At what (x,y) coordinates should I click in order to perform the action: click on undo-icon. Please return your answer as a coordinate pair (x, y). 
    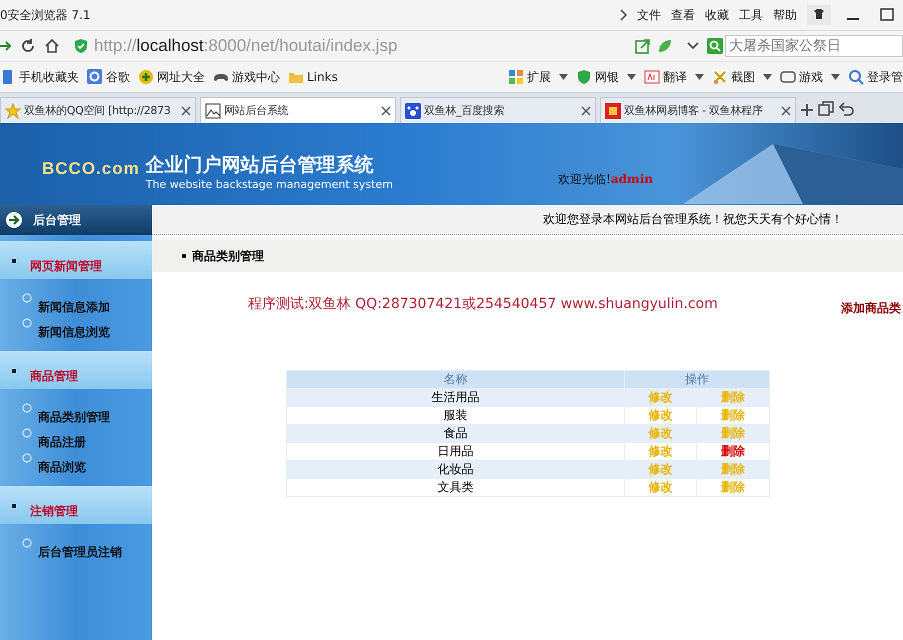
    Looking at the image, I should click on (846, 109).